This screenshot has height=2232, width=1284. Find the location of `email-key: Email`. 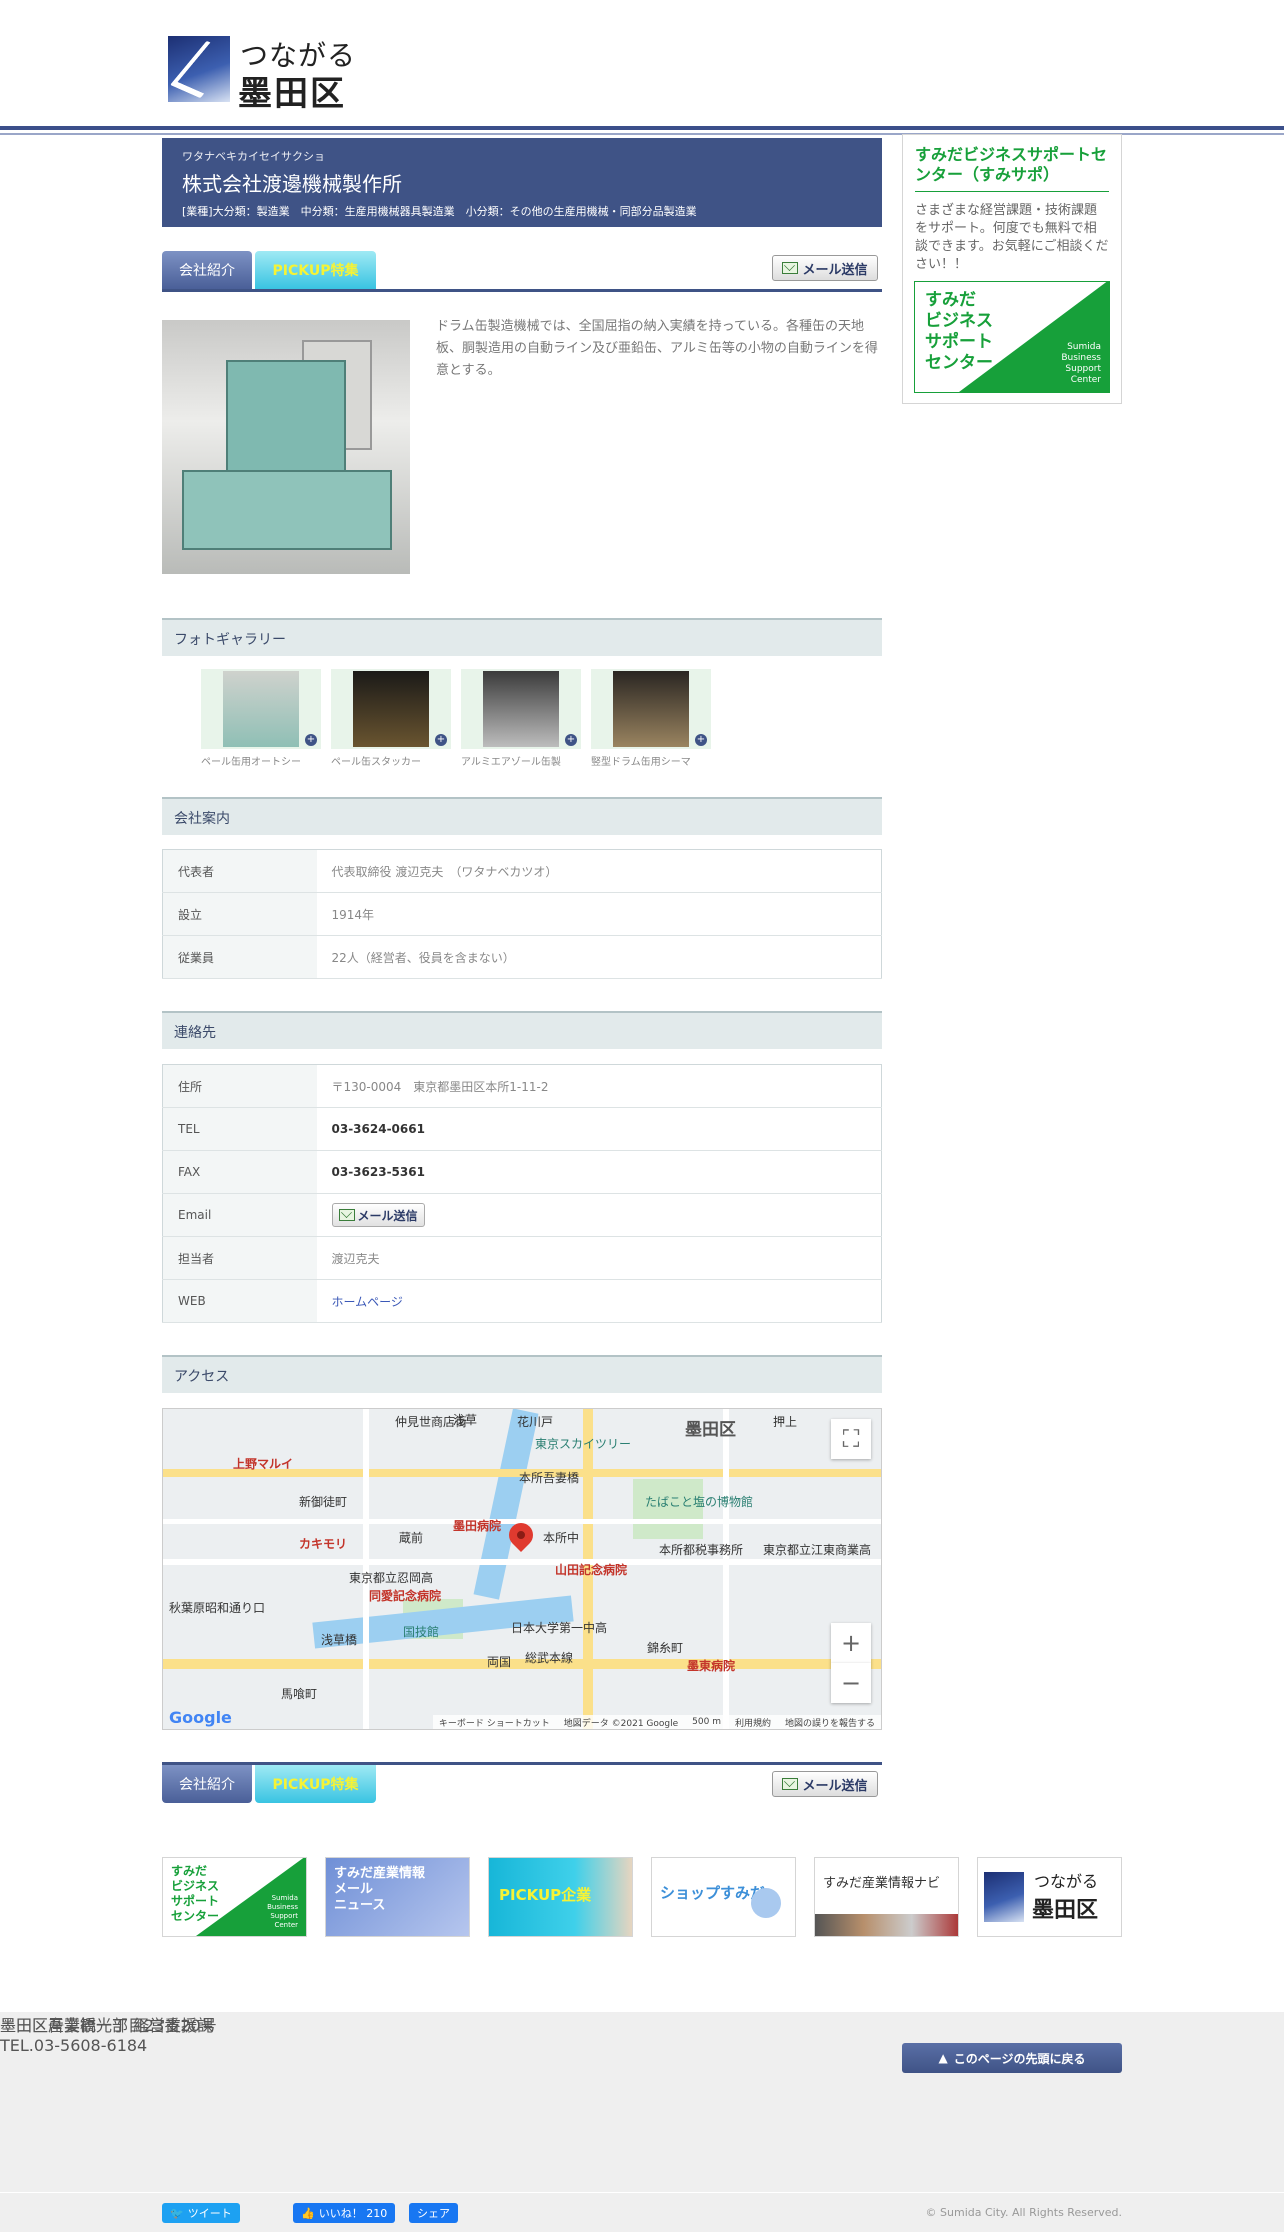

email-key: Email is located at coordinates (239, 1215).